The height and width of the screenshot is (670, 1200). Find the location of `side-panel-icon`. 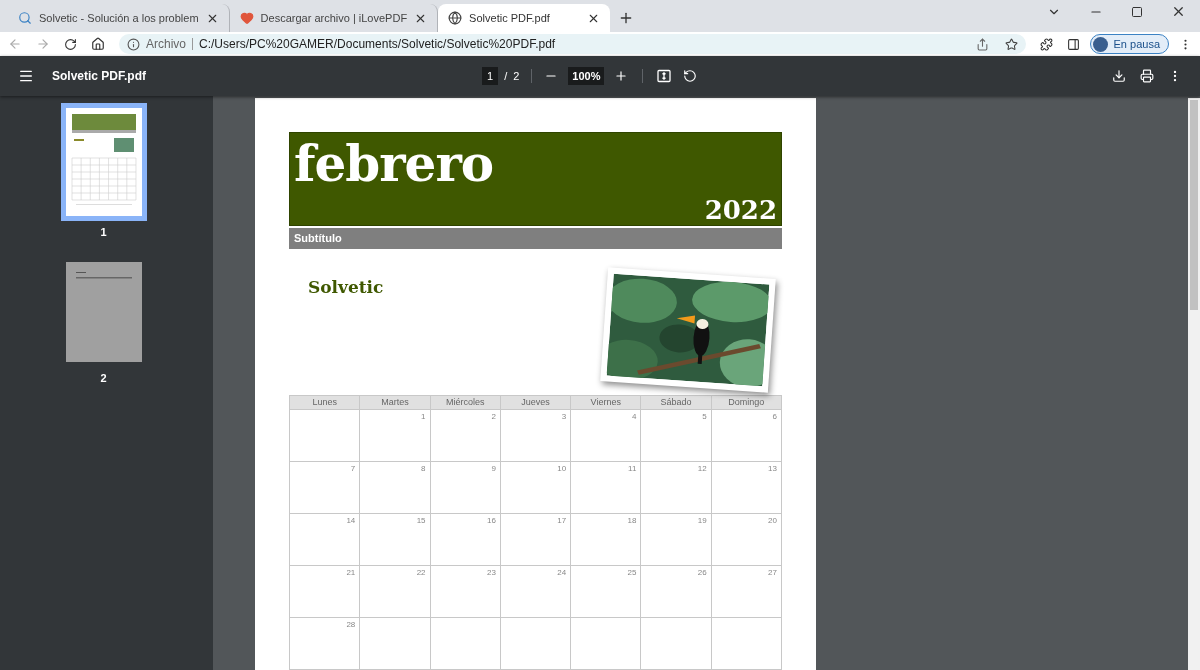

side-panel-icon is located at coordinates (1073, 44).